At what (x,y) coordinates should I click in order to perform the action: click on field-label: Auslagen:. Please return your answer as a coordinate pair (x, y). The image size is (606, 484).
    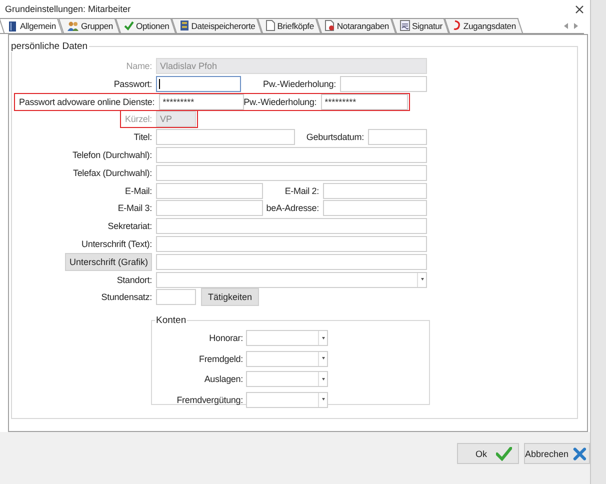
    Looking at the image, I should click on (223, 379).